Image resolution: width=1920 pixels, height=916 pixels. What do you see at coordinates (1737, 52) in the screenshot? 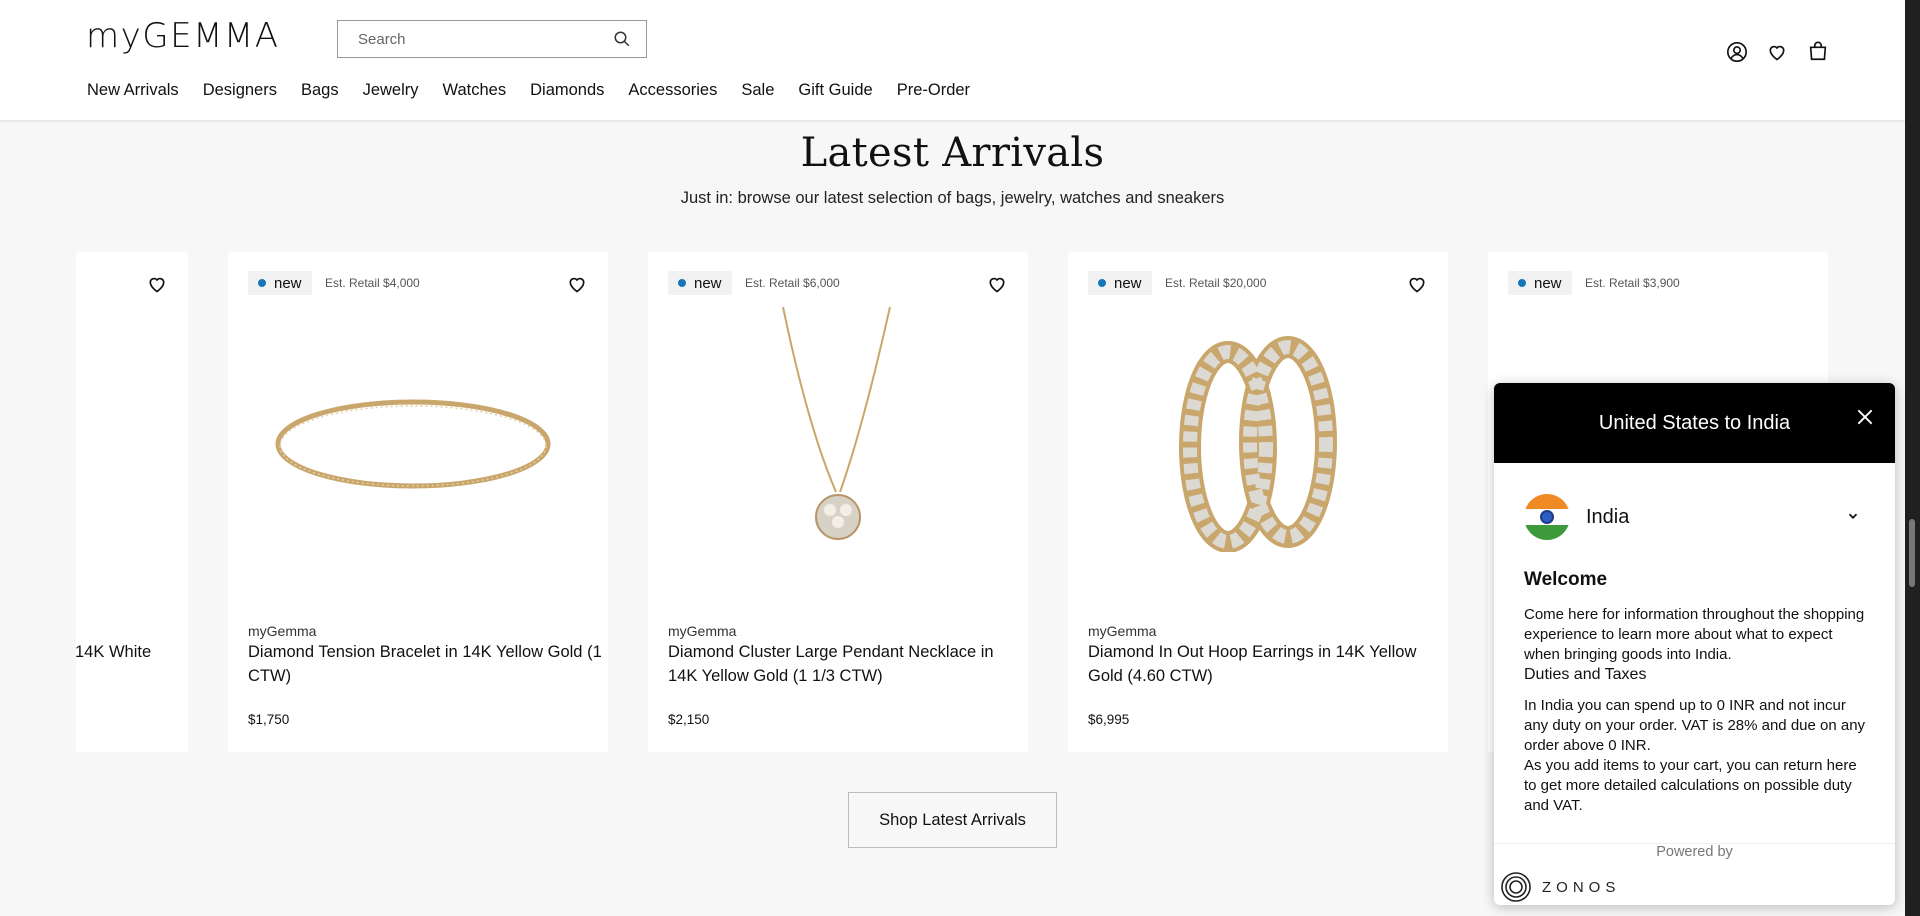
I see `account-icon` at bounding box center [1737, 52].